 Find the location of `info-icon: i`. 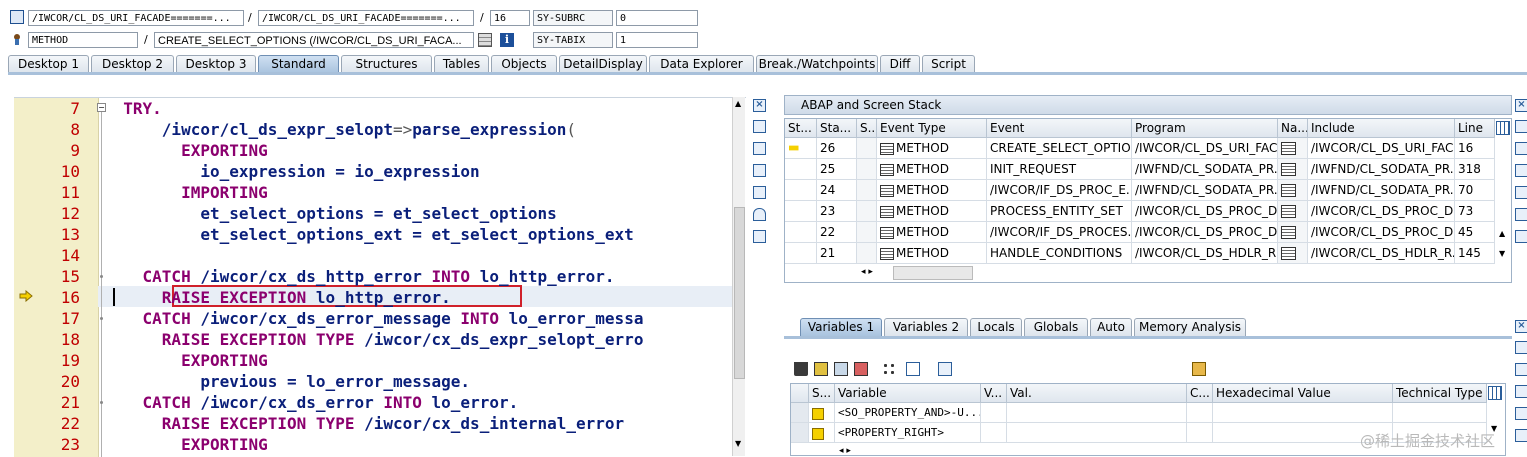

info-icon: i is located at coordinates (507, 40).